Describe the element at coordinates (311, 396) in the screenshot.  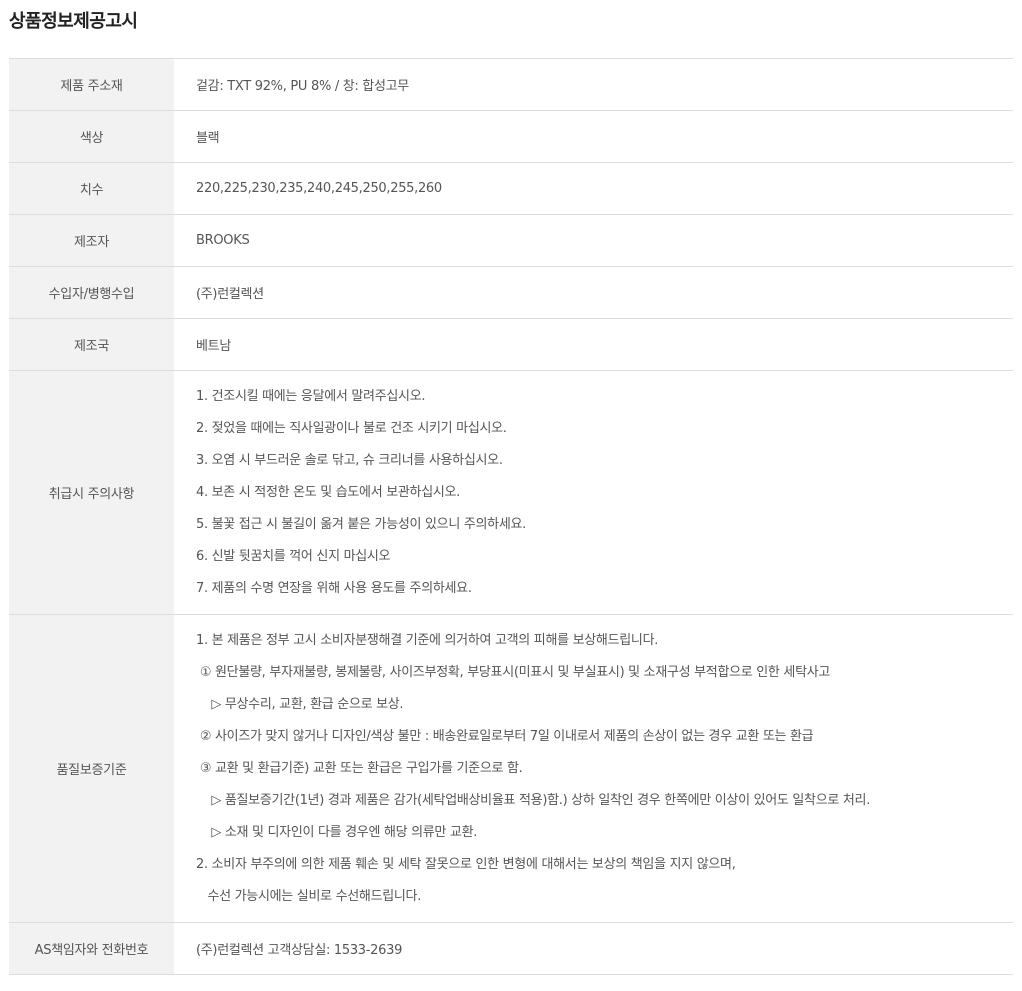
I see `care-line: 1. 건조시킬 때에는 응달에서 말려주십시오.` at that location.